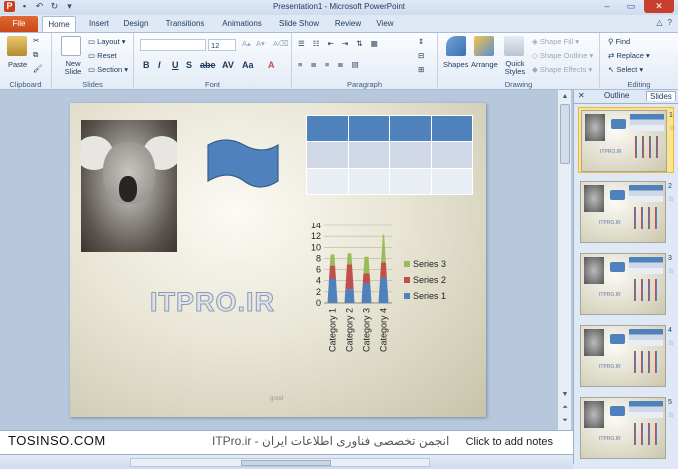 Image resolution: width=678 pixels, height=469 pixels. I want to click on watermark-left: TOSINSO.COM, so click(57, 440).